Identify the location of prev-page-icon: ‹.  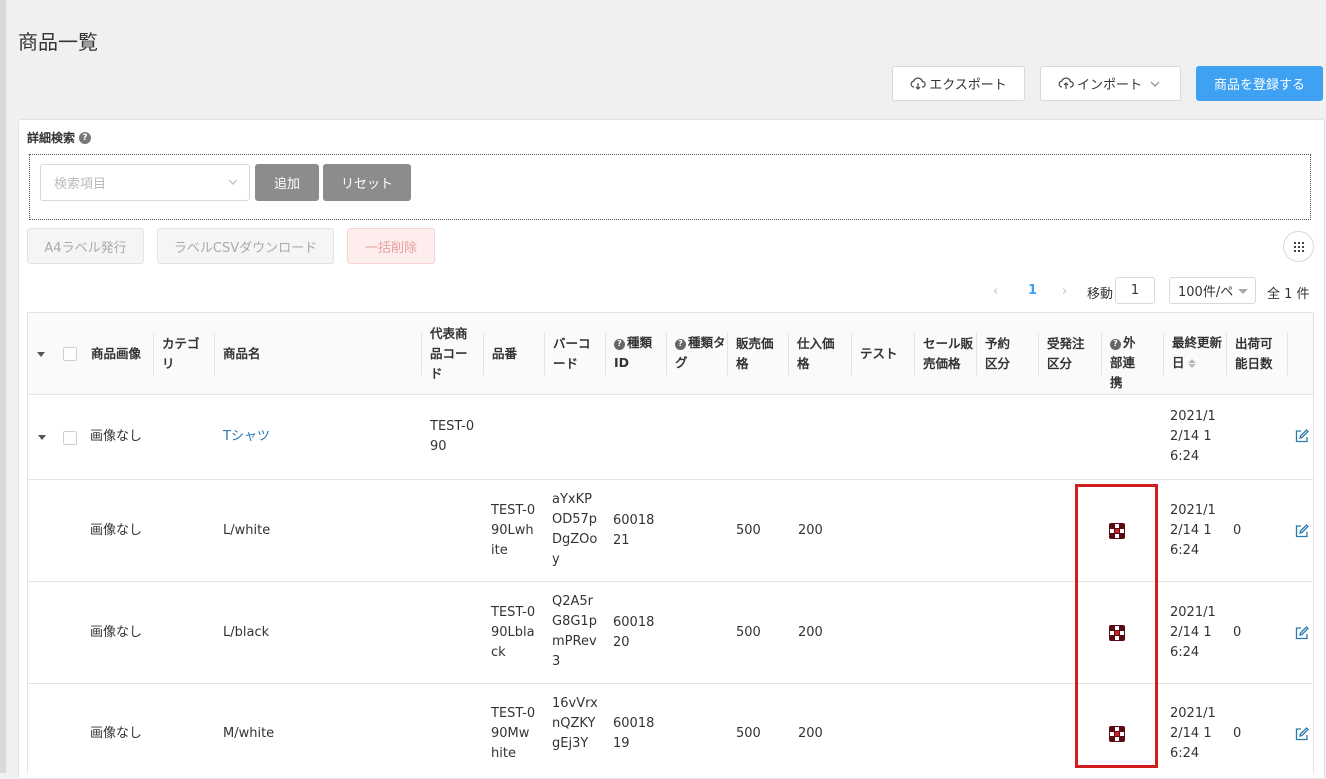
(995, 291).